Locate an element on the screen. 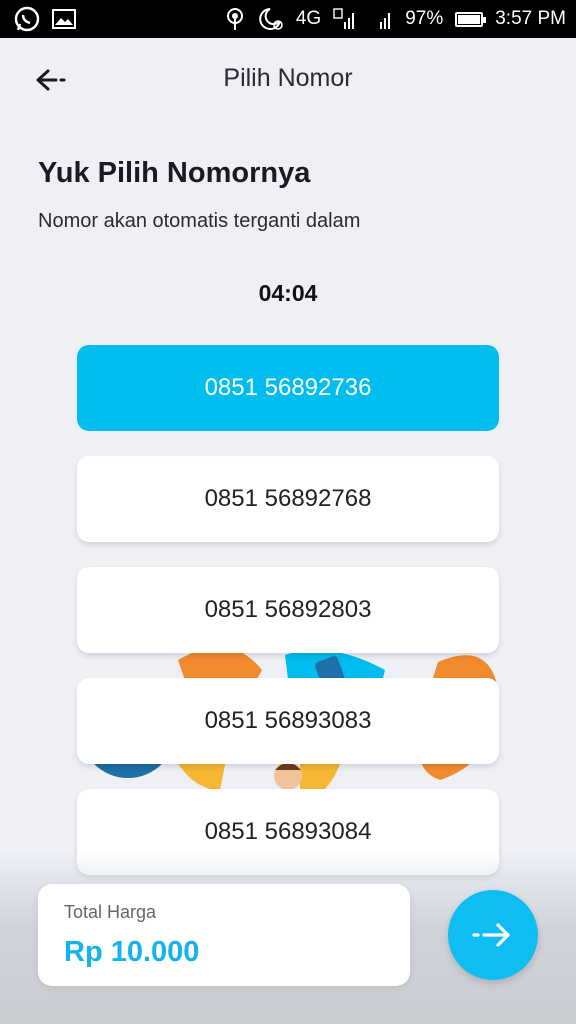  hotspot-icon is located at coordinates (235, 19).